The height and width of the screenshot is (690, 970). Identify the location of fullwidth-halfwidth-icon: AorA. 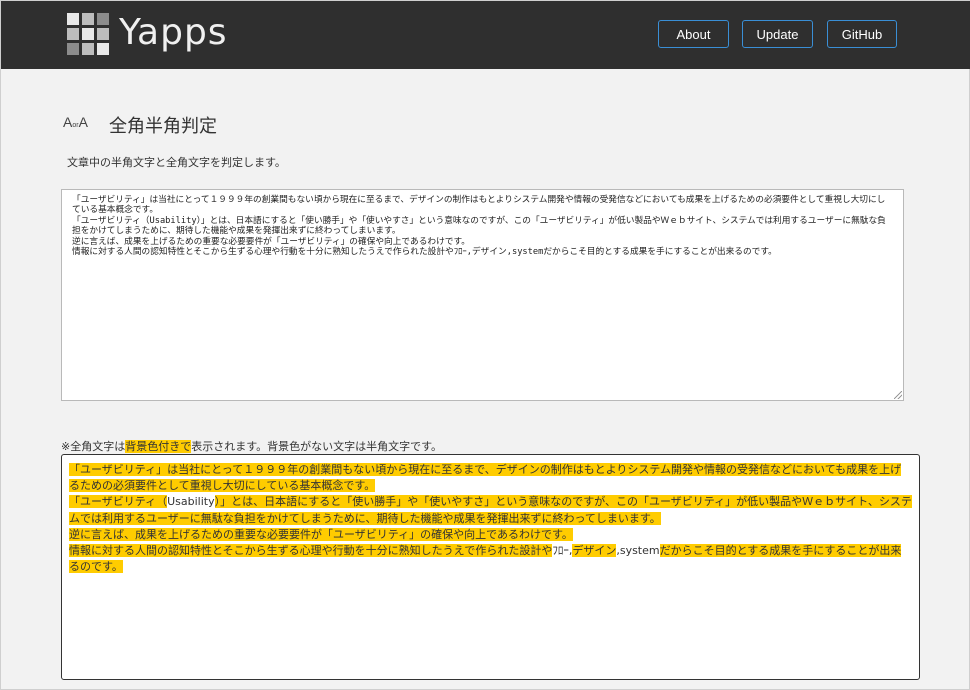
(75, 123).